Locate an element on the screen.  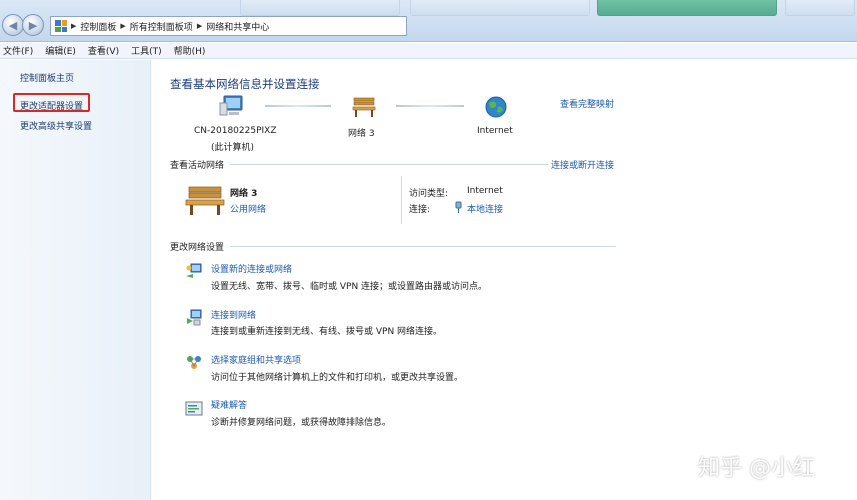
change-settings-title: 更改网络设置 is located at coordinates (197, 248).